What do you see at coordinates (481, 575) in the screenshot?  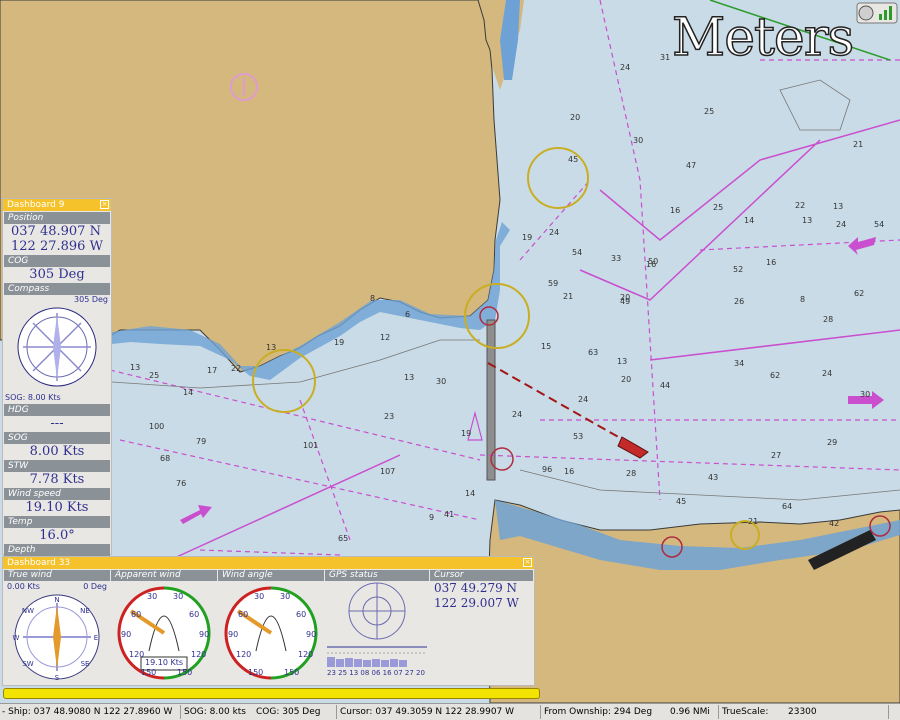 I see `cursor-label: Cursor` at bounding box center [481, 575].